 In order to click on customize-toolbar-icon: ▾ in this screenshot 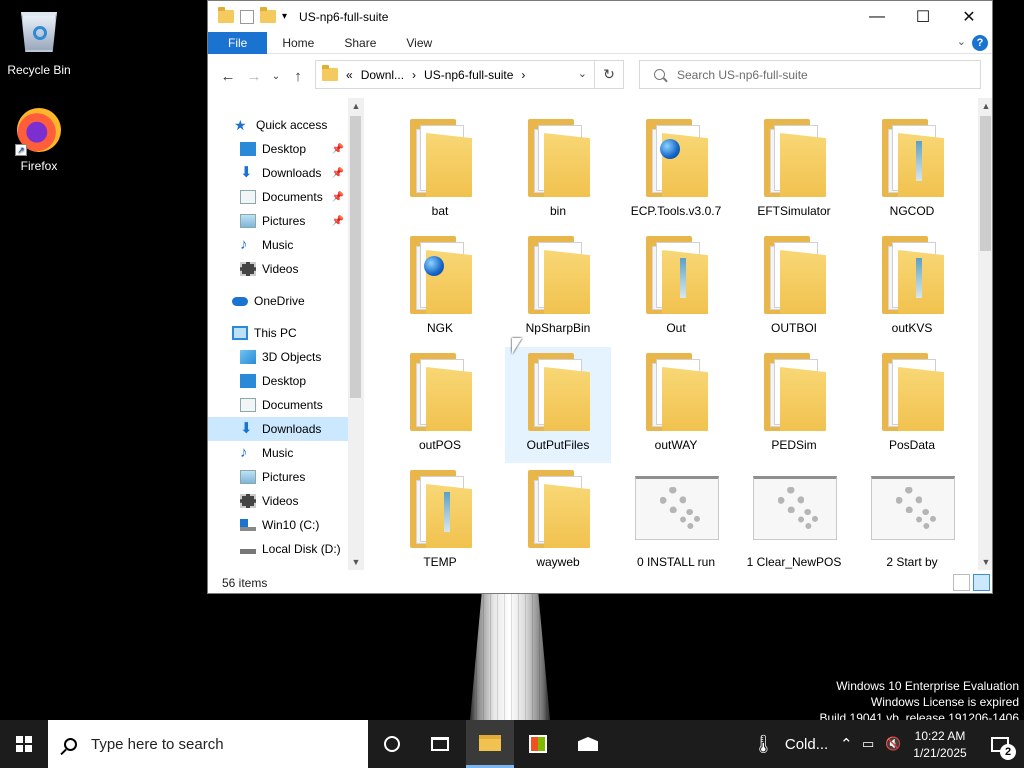, I will do `click(284, 16)`.